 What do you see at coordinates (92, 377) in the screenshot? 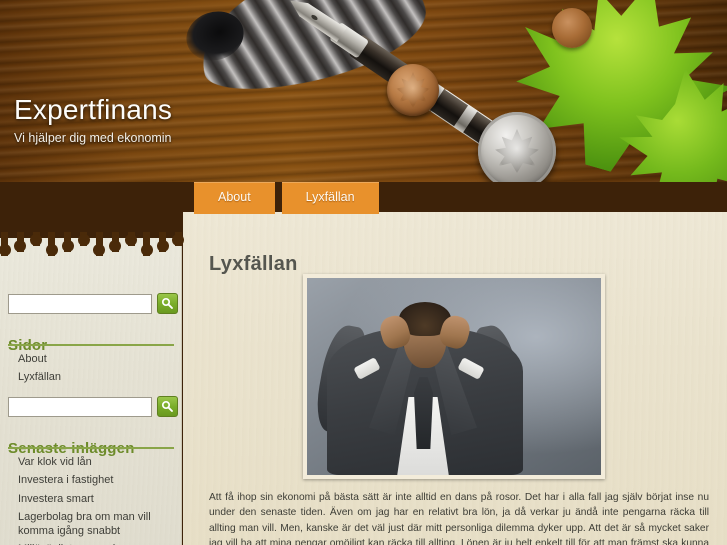
I see `sidebar-item-lyxfallan: Lyxfällan` at bounding box center [92, 377].